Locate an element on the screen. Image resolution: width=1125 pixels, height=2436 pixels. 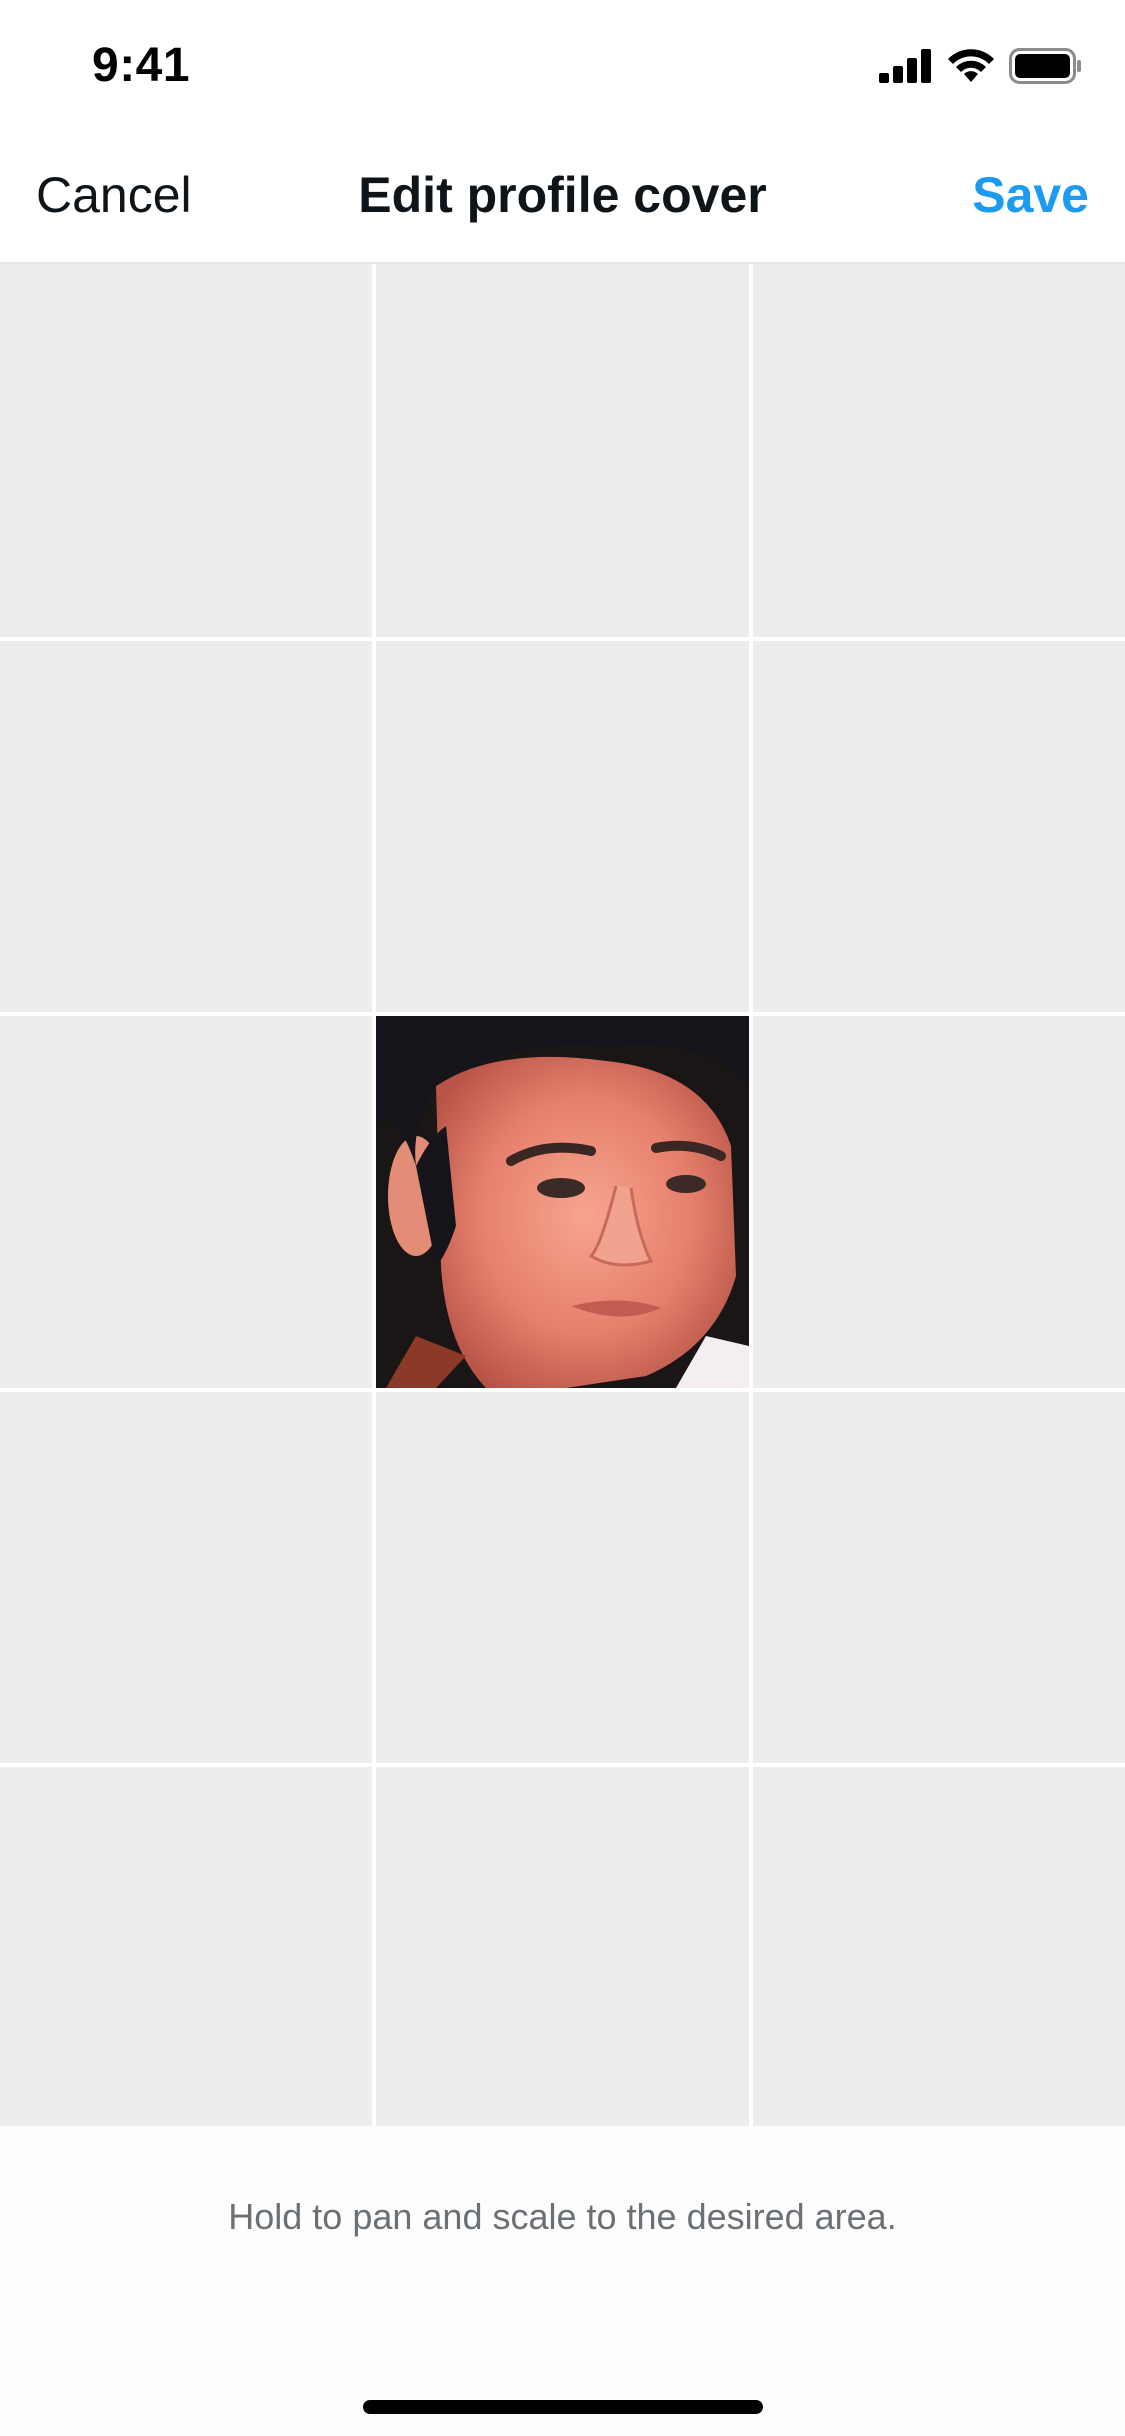
portrait-image is located at coordinates (562, 1202).